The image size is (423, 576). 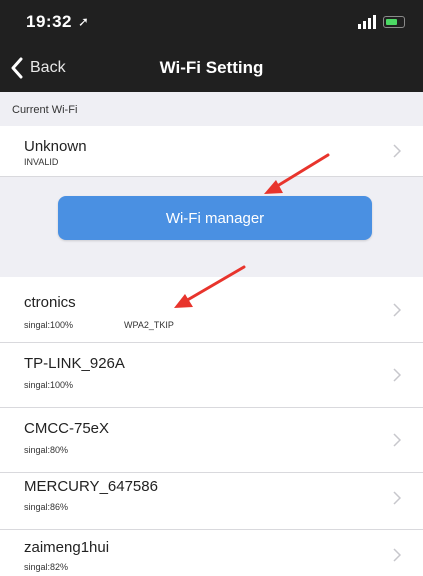 I want to click on wifi-manager-button: Wi-Fi manager, so click(x=215, y=218).